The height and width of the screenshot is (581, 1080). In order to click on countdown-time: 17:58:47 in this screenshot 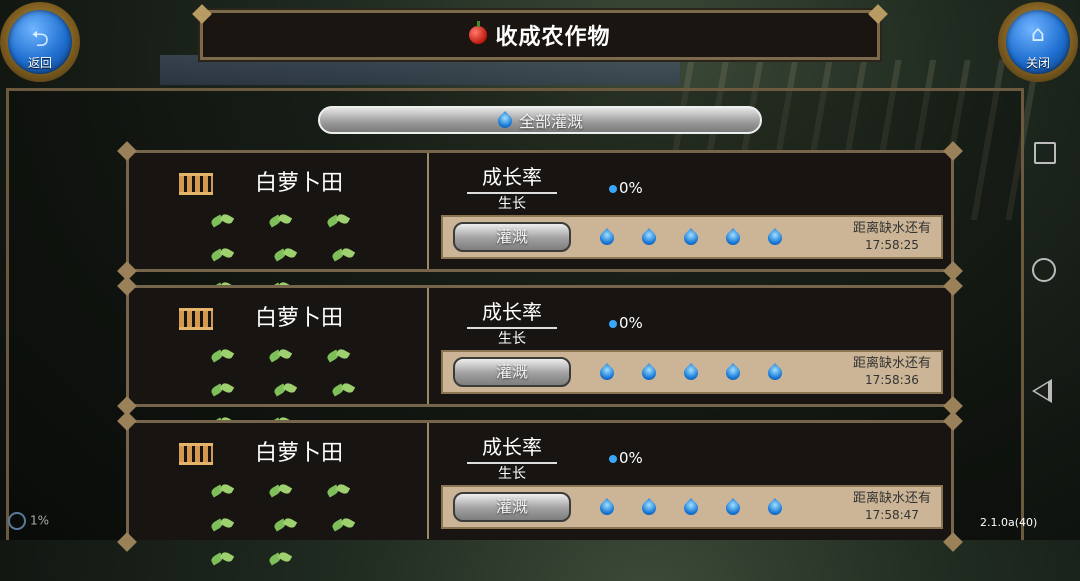, I will do `click(892, 515)`.